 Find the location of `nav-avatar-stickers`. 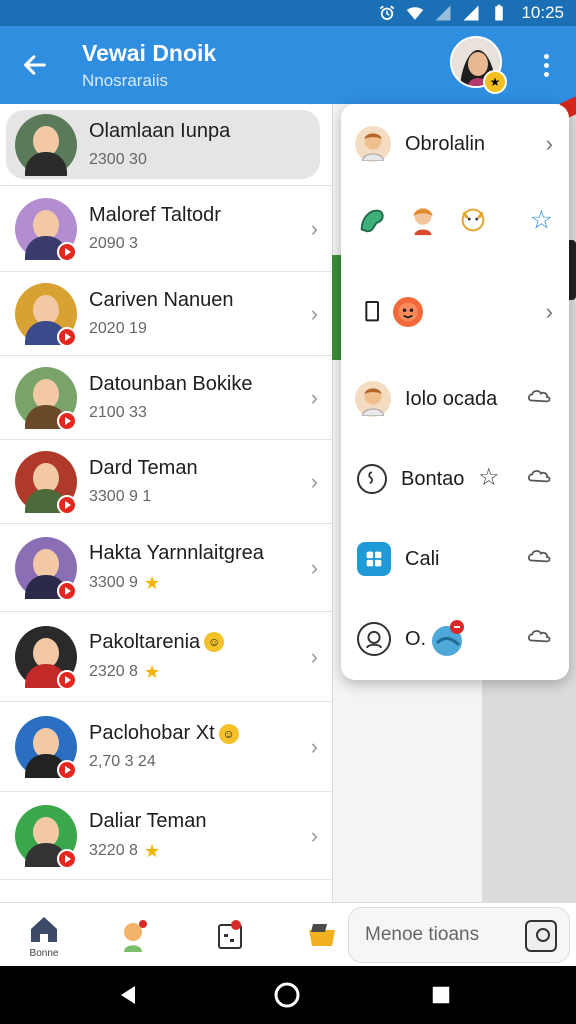

nav-avatar-stickers is located at coordinates (134, 935).